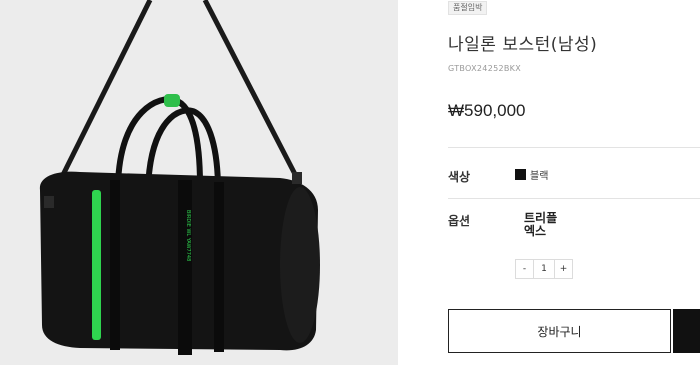  I want to click on option-label: 옵션, so click(459, 221).